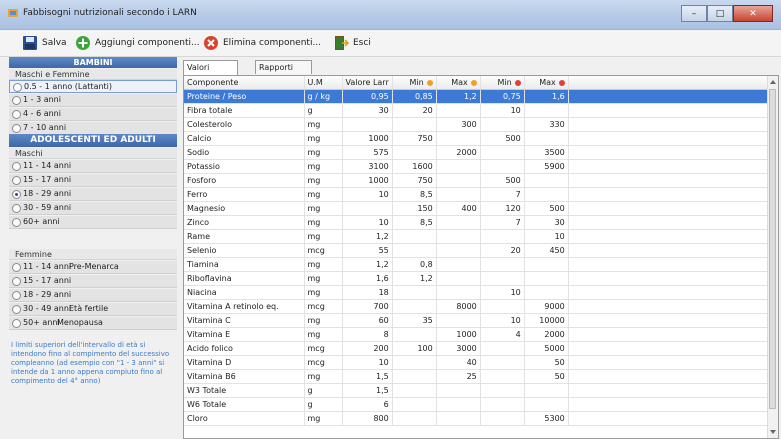  What do you see at coordinates (414, 166) in the screenshot?
I see `table-cell: 1600` at bounding box center [414, 166].